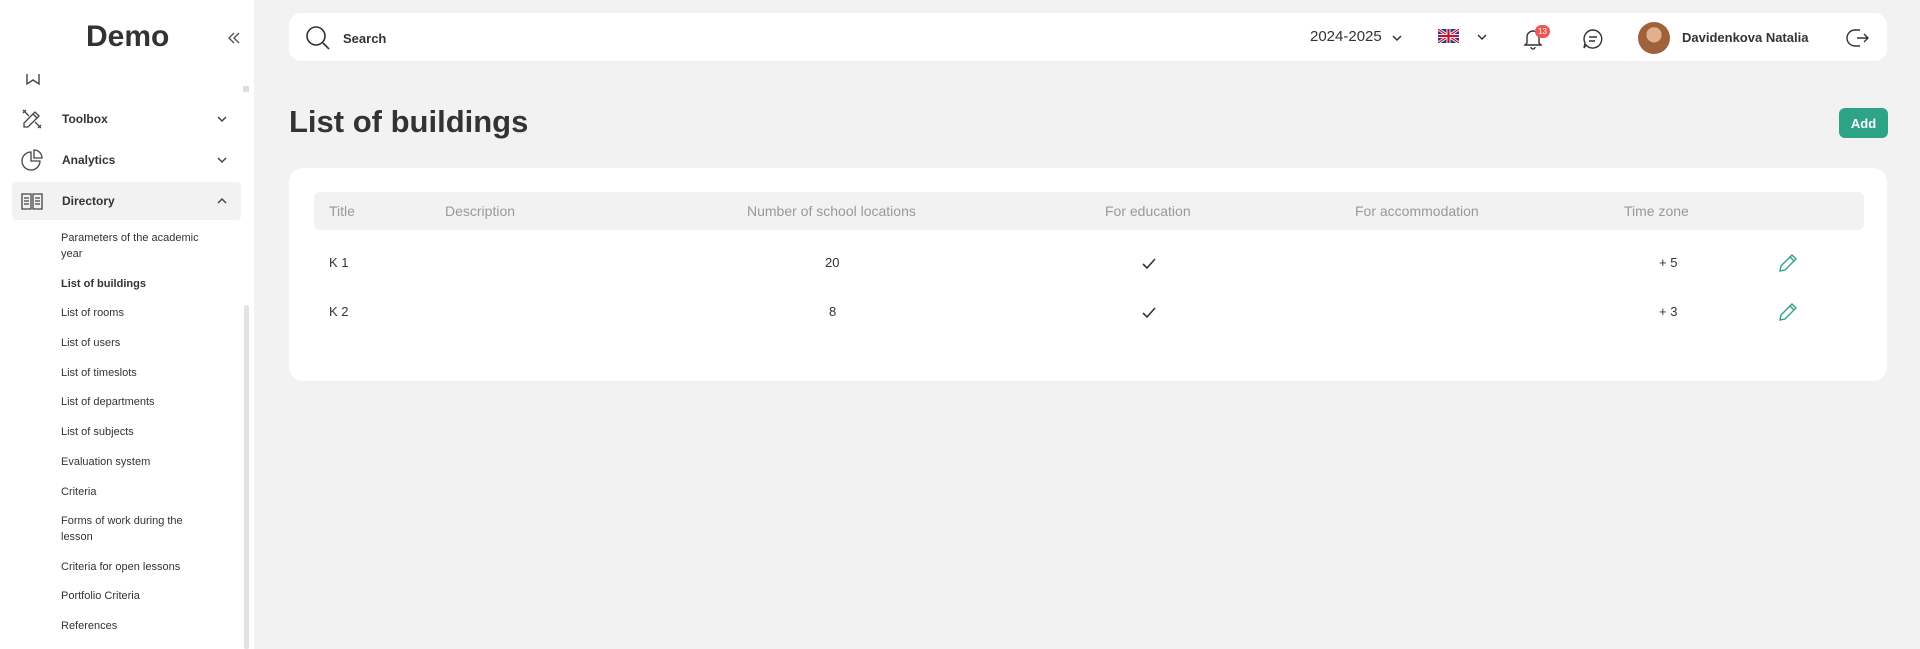 This screenshot has width=1920, height=649. I want to click on logout-icon, so click(1858, 38).